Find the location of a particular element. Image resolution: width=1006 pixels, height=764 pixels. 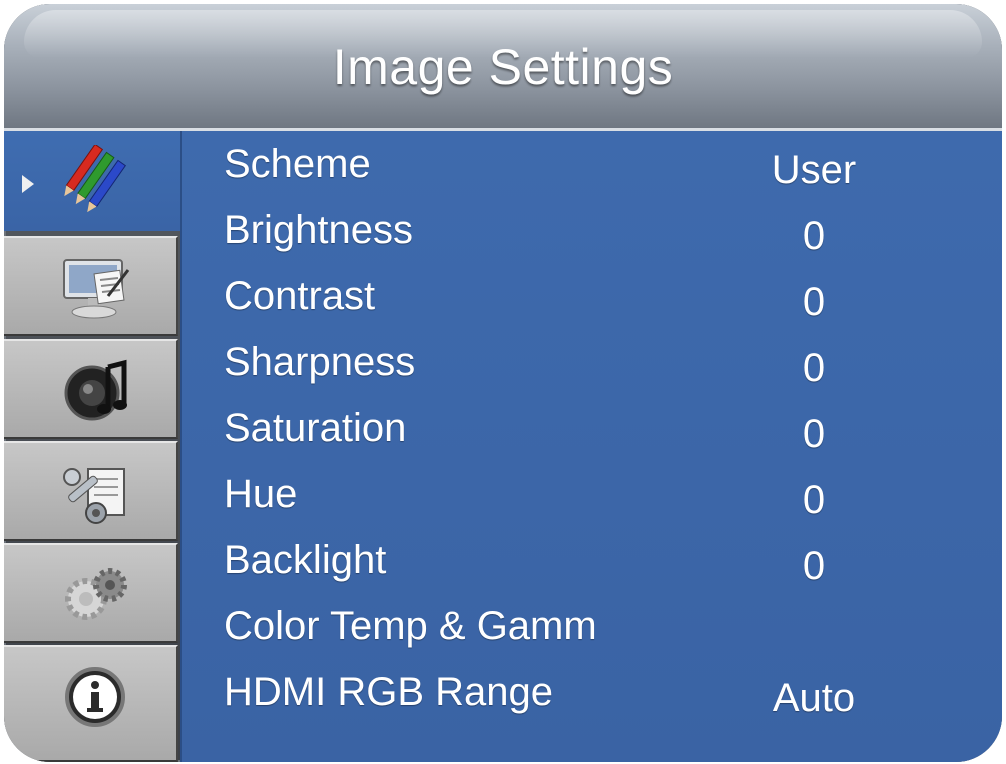

tab-settings is located at coordinates (91, 593).